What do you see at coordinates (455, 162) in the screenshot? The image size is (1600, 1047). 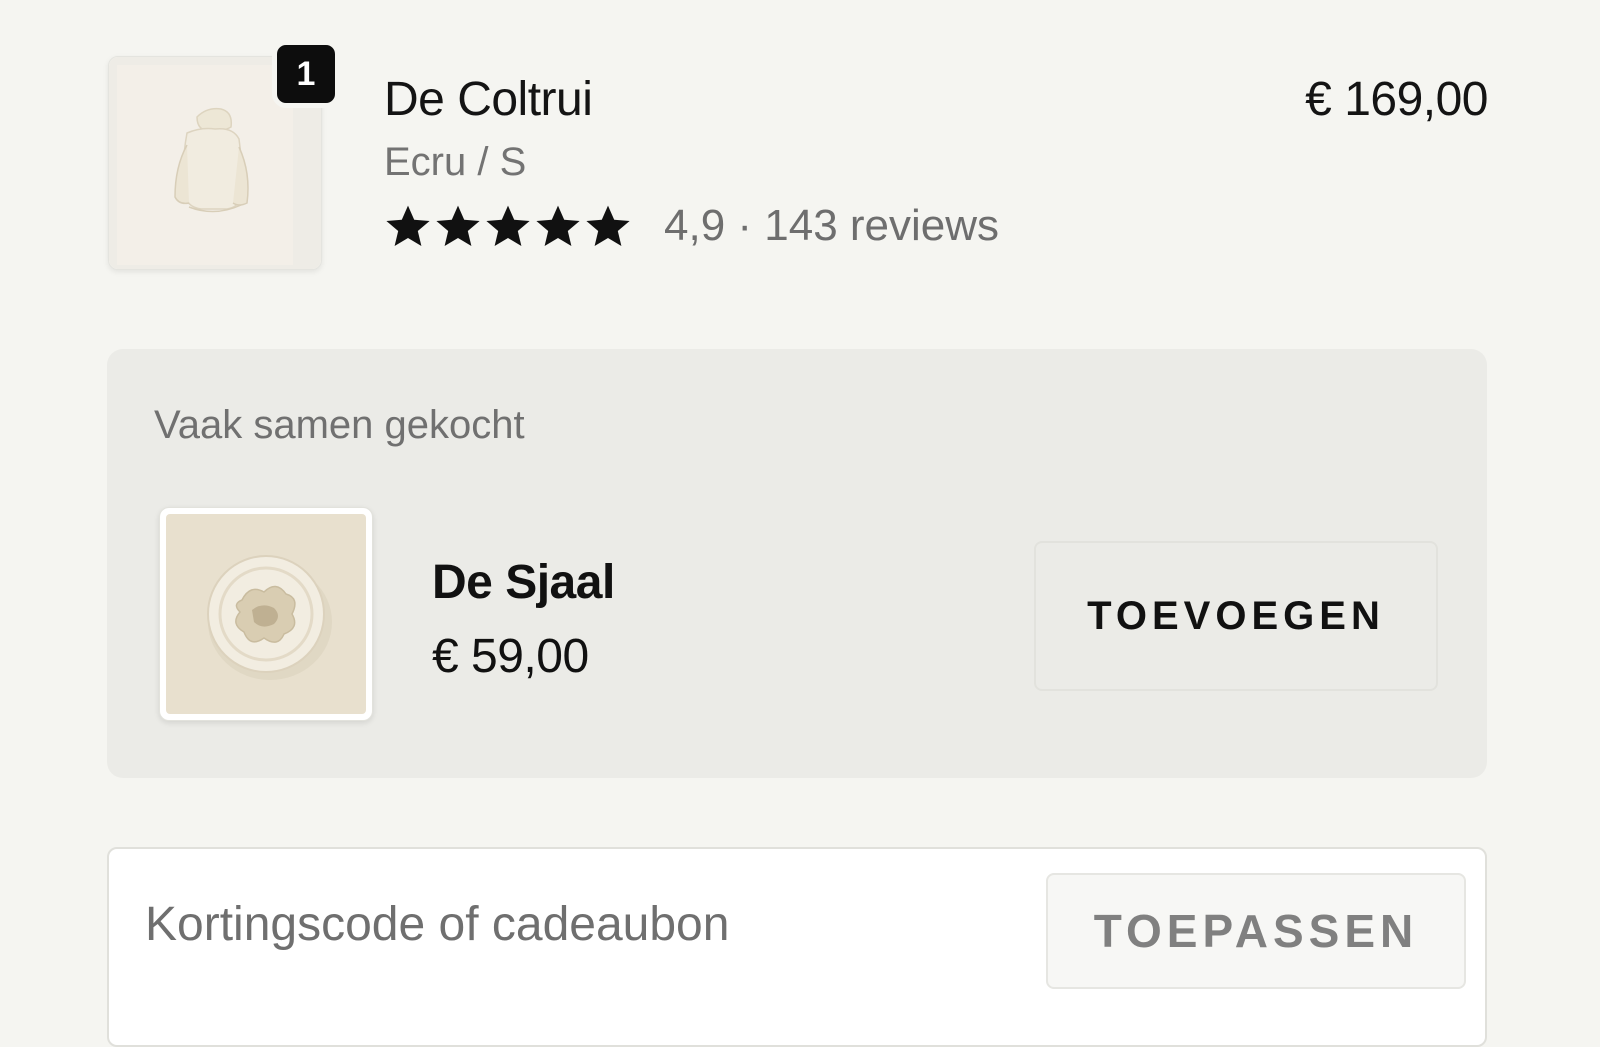 I see `product-variant: Ecru / S` at bounding box center [455, 162].